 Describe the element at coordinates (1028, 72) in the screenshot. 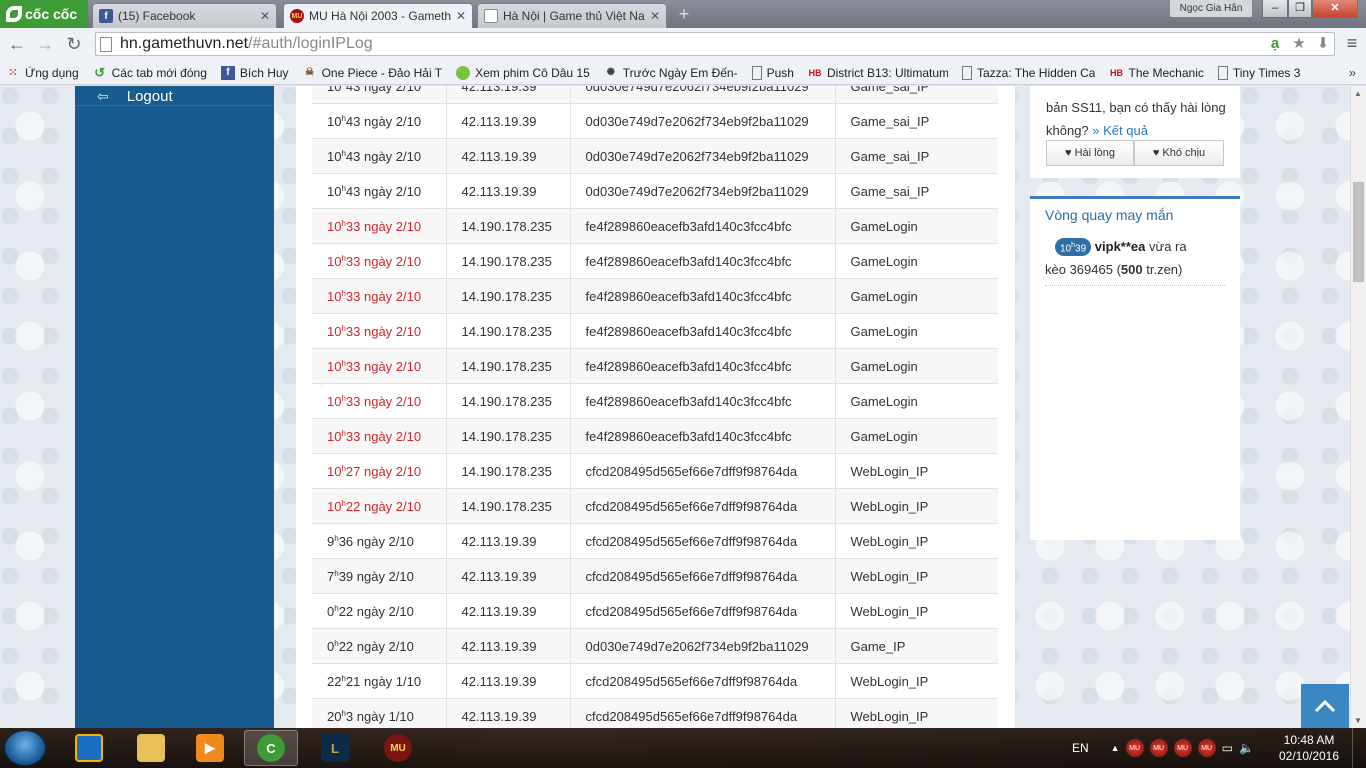

I see `bookmark-tazza: Tazza: The Hidden Ca` at that location.